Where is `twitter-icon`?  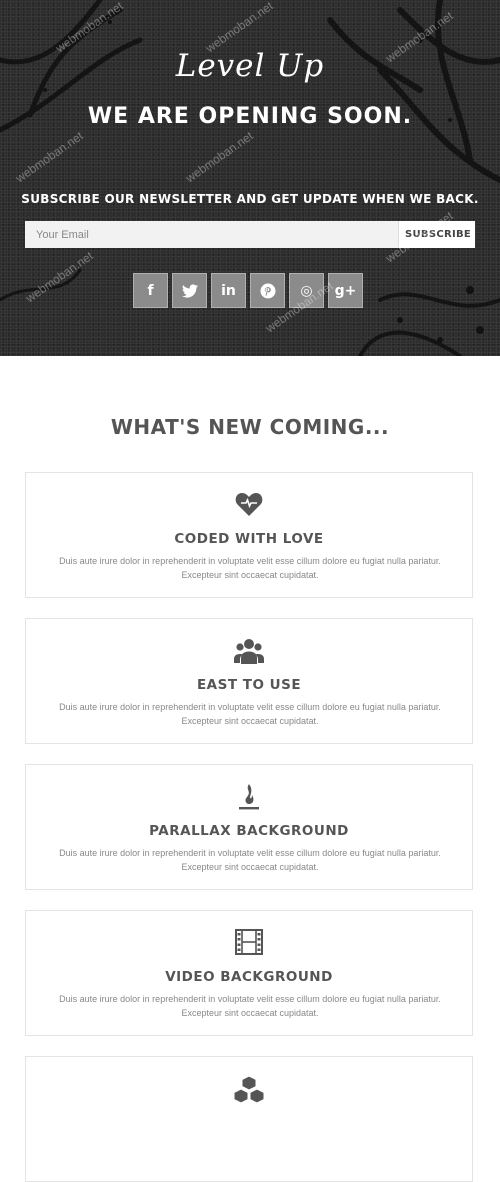 twitter-icon is located at coordinates (189, 290).